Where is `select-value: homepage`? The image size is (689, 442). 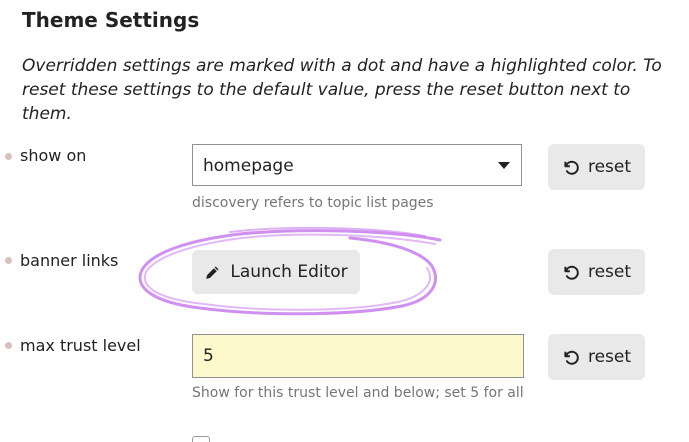 select-value: homepage is located at coordinates (248, 166).